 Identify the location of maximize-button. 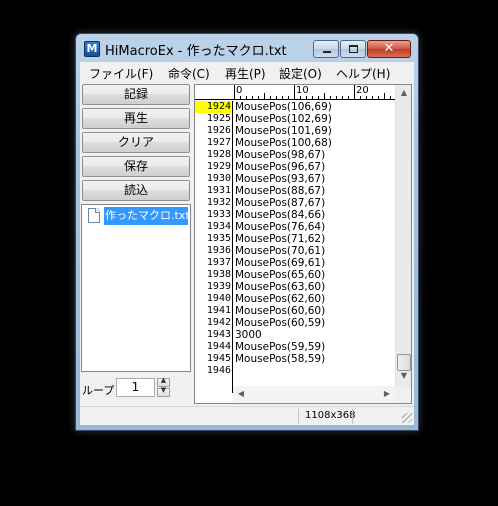
(353, 49).